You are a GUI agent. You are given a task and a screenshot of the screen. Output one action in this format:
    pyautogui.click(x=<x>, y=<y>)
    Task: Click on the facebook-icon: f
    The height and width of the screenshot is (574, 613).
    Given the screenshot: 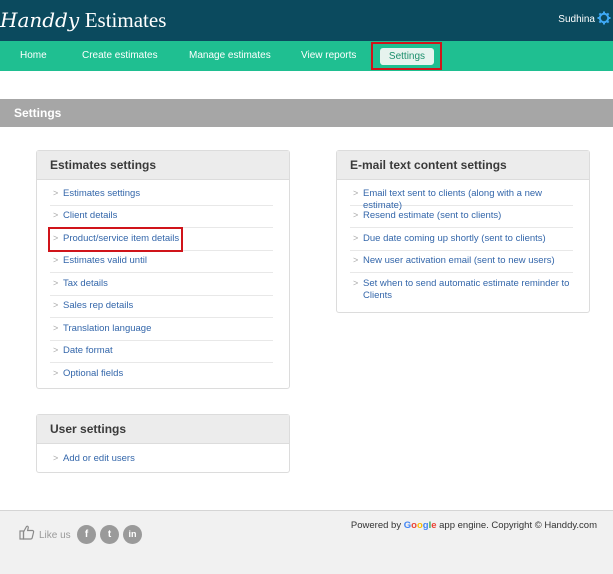 What is the action you would take?
    pyautogui.click(x=86, y=534)
    